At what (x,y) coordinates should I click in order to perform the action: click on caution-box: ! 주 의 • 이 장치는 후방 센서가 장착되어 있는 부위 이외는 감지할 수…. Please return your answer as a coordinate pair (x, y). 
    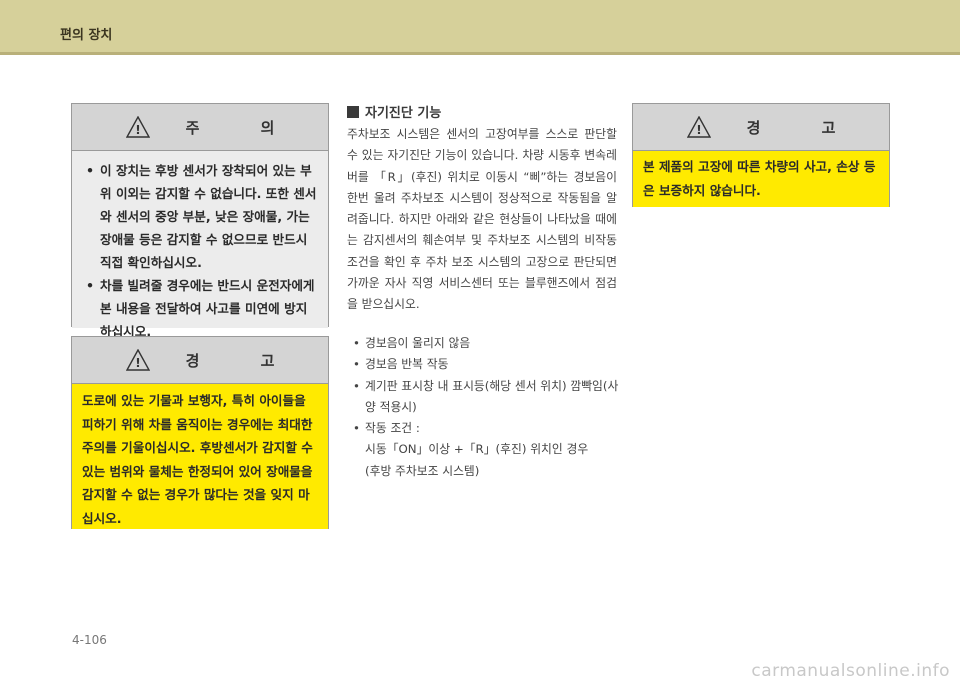
    Looking at the image, I should click on (200, 221).